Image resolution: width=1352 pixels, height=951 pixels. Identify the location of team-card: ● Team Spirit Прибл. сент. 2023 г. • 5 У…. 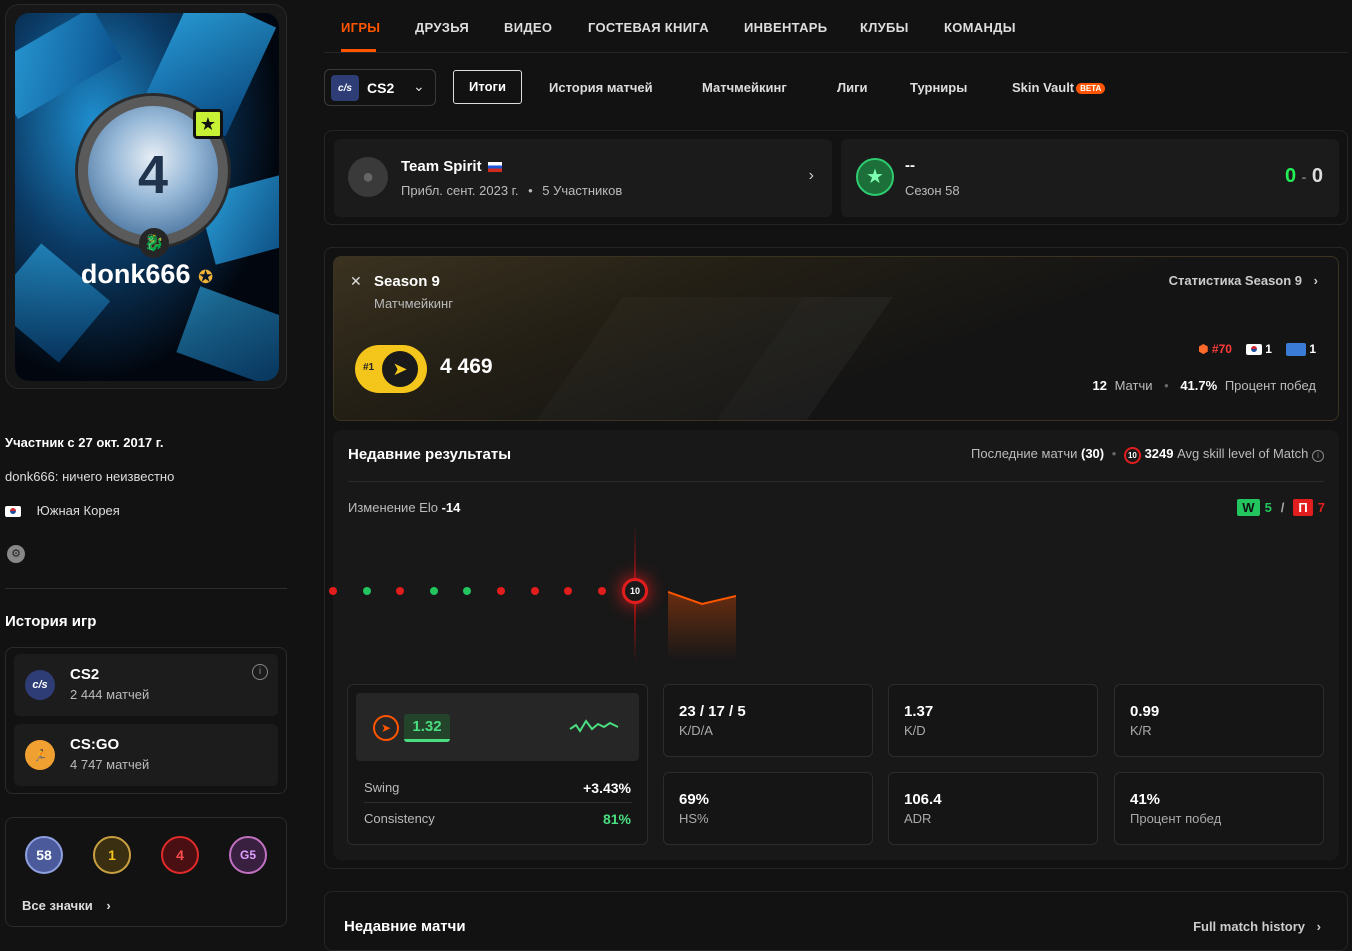
(583, 178).